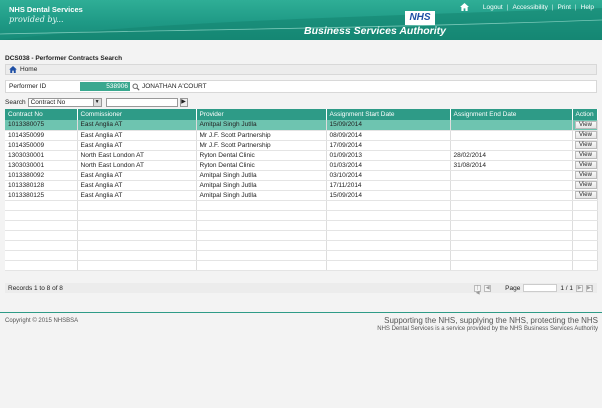  Describe the element at coordinates (301, 86) in the screenshot. I see `performer-panel: Performer ID 538906 JONATHAN A'COURT` at that location.